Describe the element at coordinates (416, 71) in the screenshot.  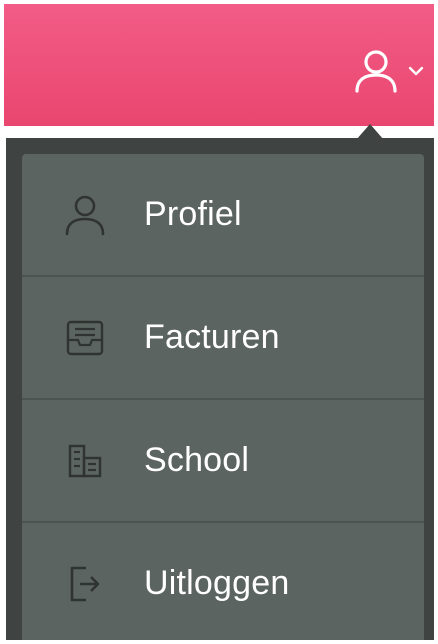
I see `chevron-down-icon` at that location.